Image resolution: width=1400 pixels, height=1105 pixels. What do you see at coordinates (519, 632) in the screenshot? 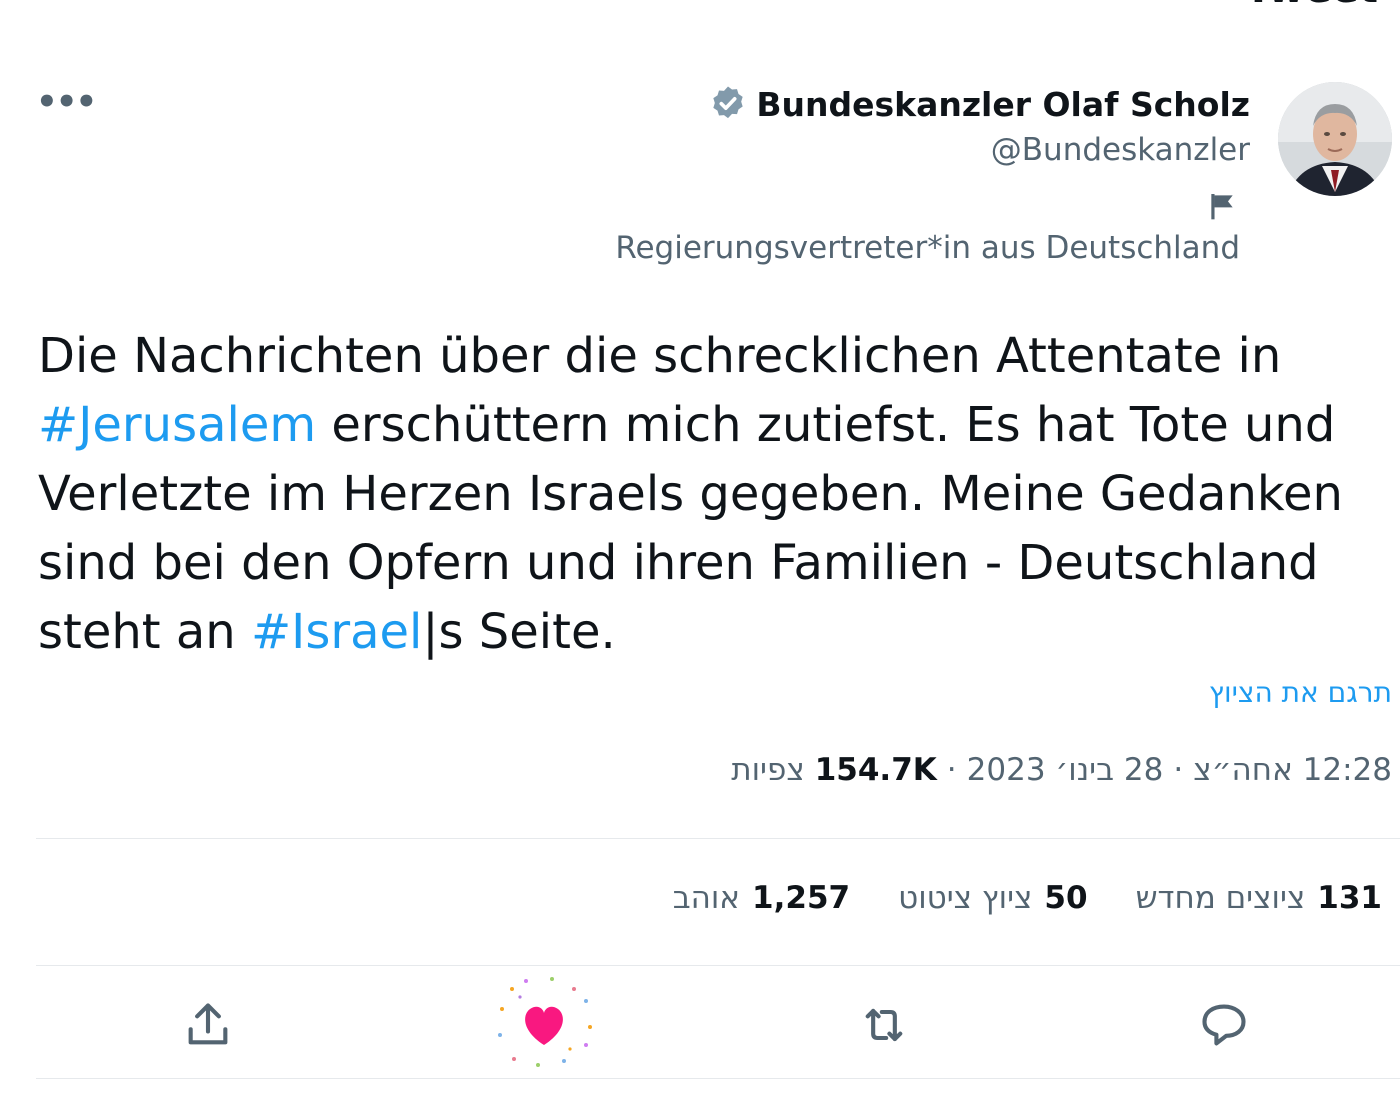
I see `tweet-text-part: |s Seite.` at bounding box center [519, 632].